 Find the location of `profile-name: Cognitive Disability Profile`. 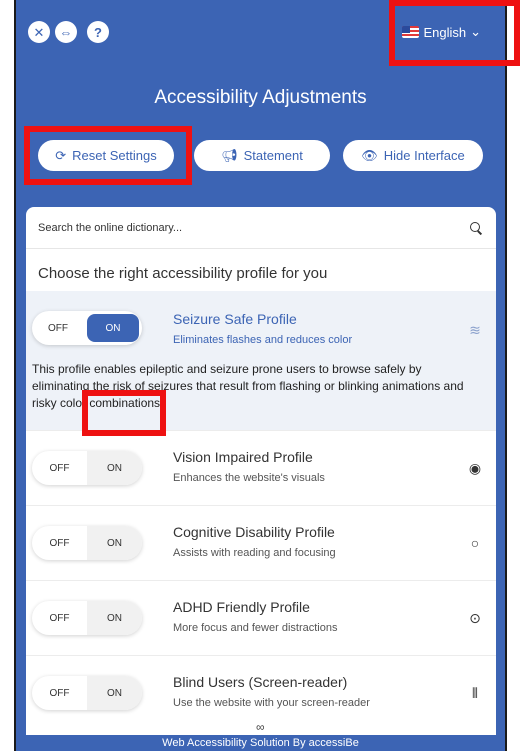

profile-name: Cognitive Disability Profile is located at coordinates (254, 532).